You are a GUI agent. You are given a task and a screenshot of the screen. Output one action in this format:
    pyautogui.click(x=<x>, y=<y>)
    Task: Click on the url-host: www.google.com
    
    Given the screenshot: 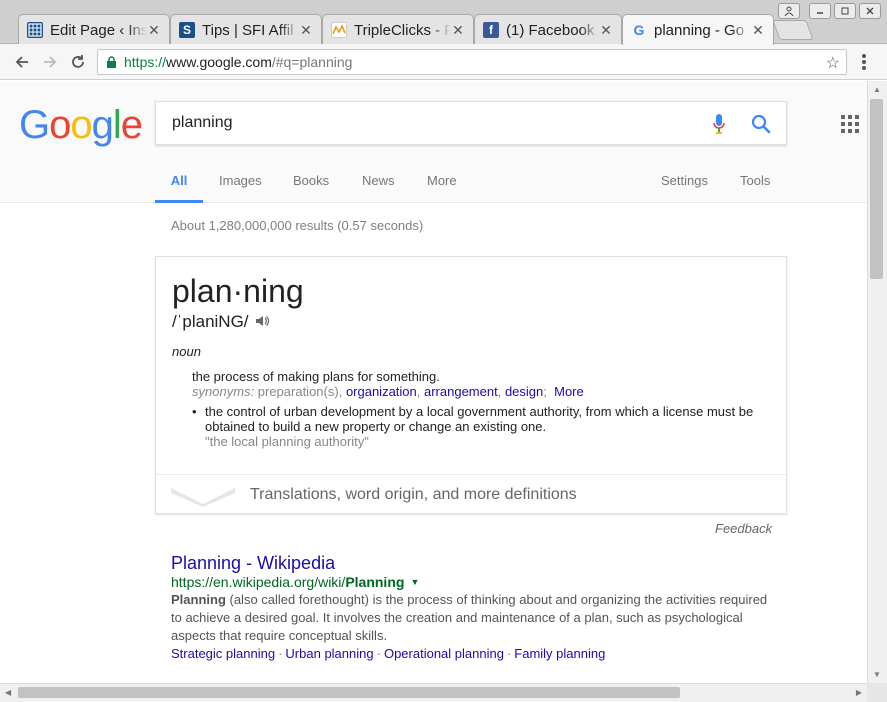 What is the action you would take?
    pyautogui.click(x=219, y=62)
    